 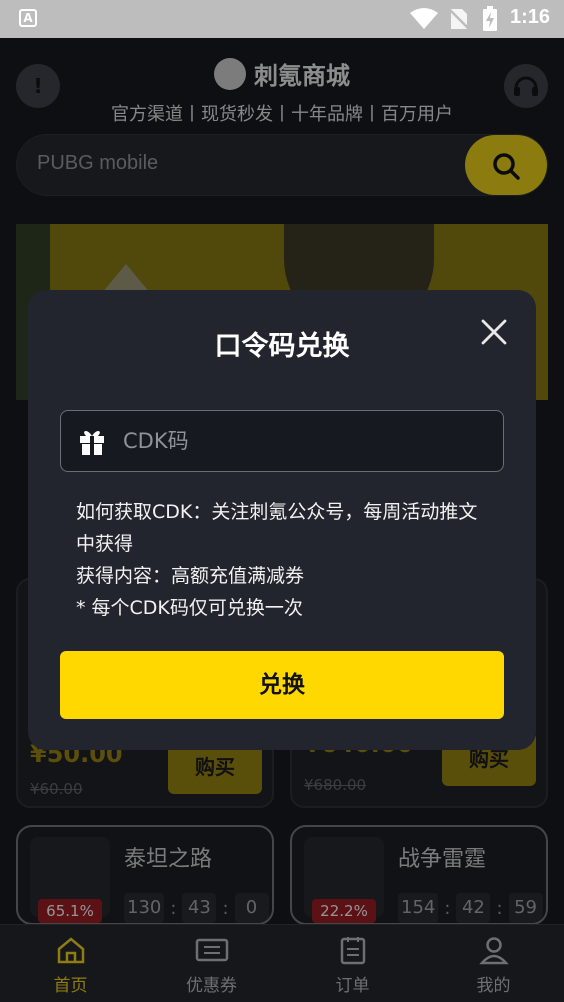 What do you see at coordinates (70, 986) in the screenshot?
I see `tab-label: 首页` at bounding box center [70, 986].